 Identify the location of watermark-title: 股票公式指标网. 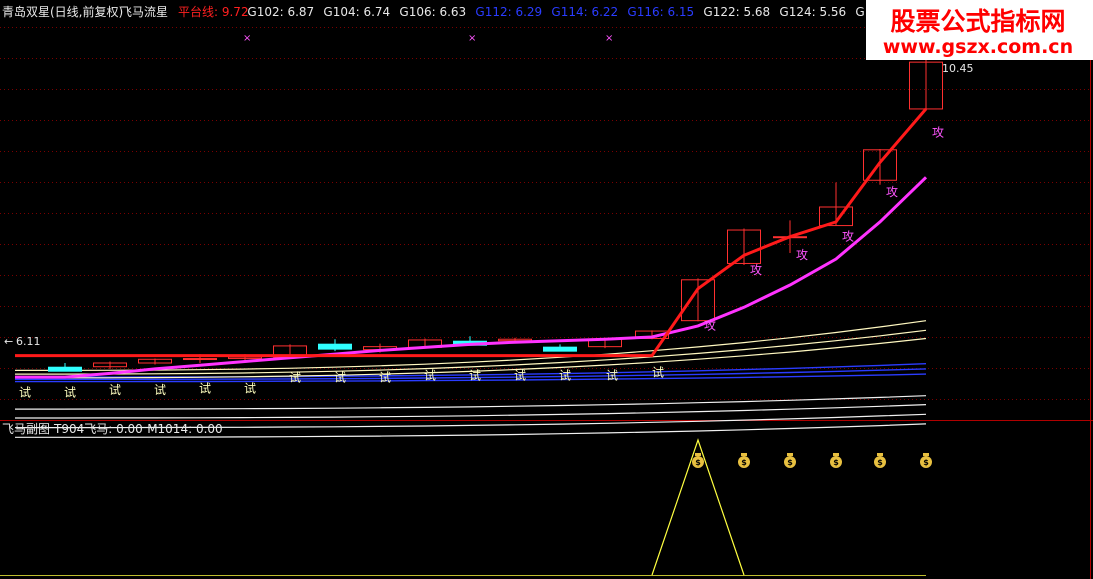
(977, 21).